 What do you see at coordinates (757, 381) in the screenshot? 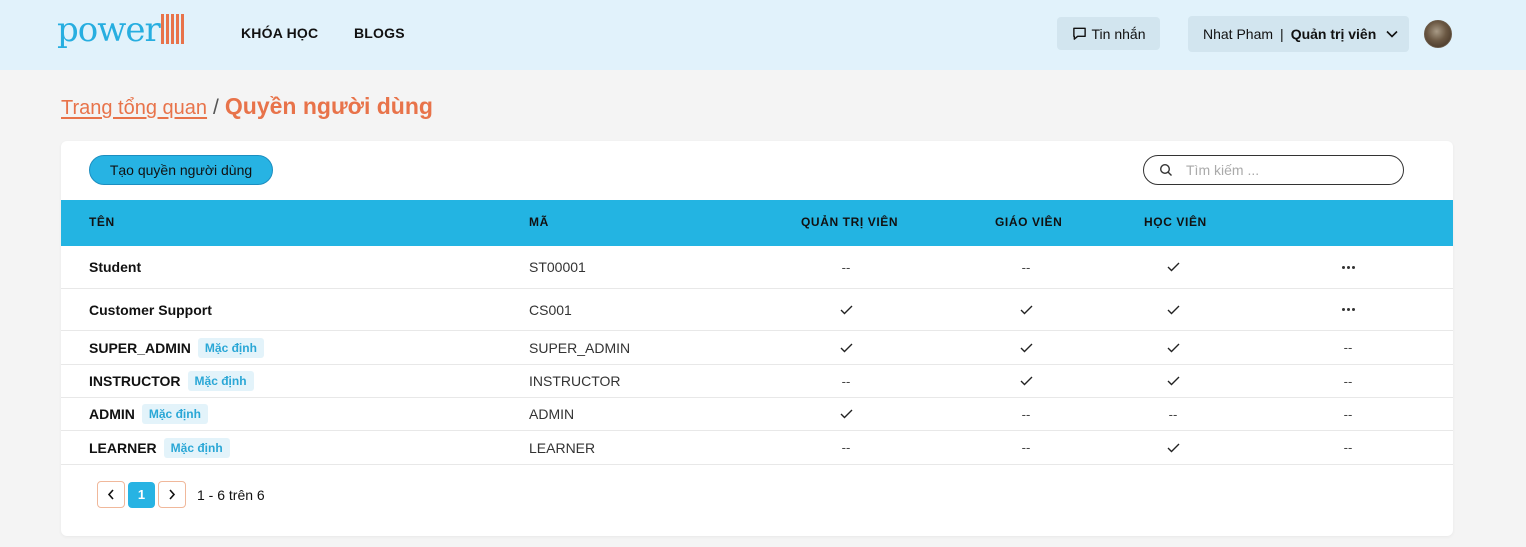
I see `table-row: INSTRUCTOR Mặc định INSTRUCTOR -- --` at bounding box center [757, 381].